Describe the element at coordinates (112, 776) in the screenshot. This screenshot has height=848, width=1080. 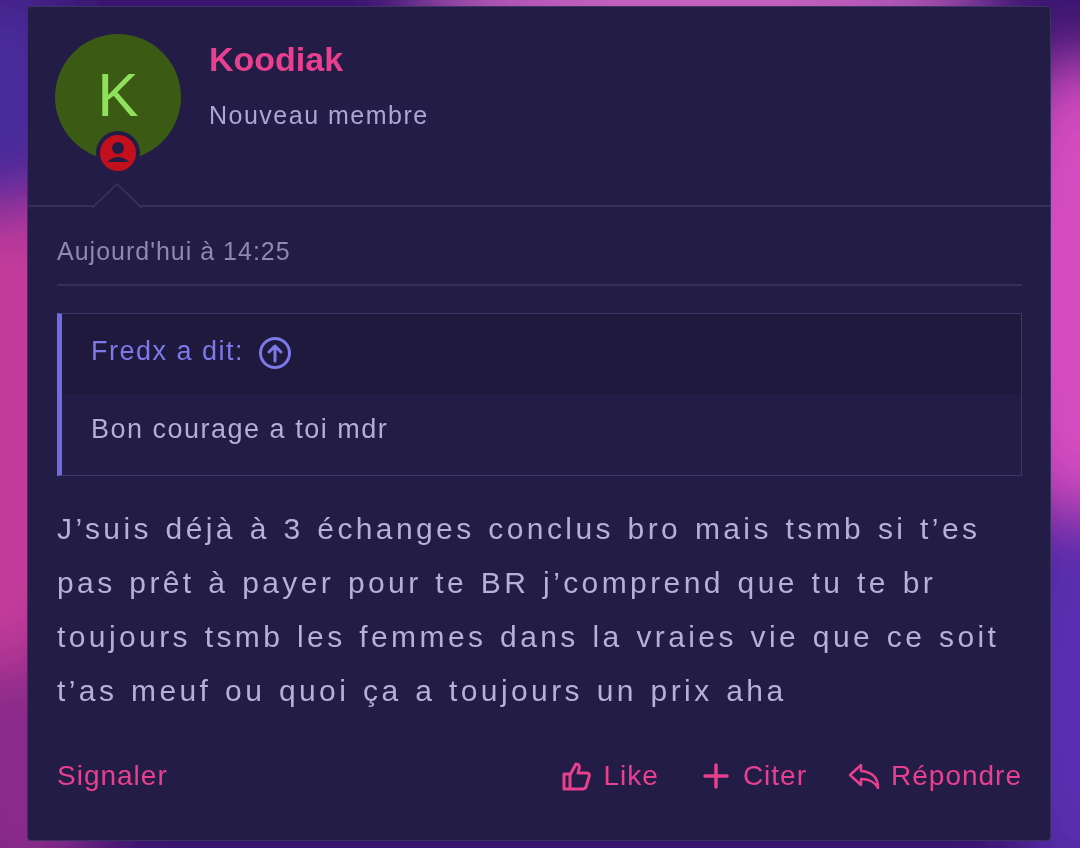
I see `report-link: Signaler` at that location.